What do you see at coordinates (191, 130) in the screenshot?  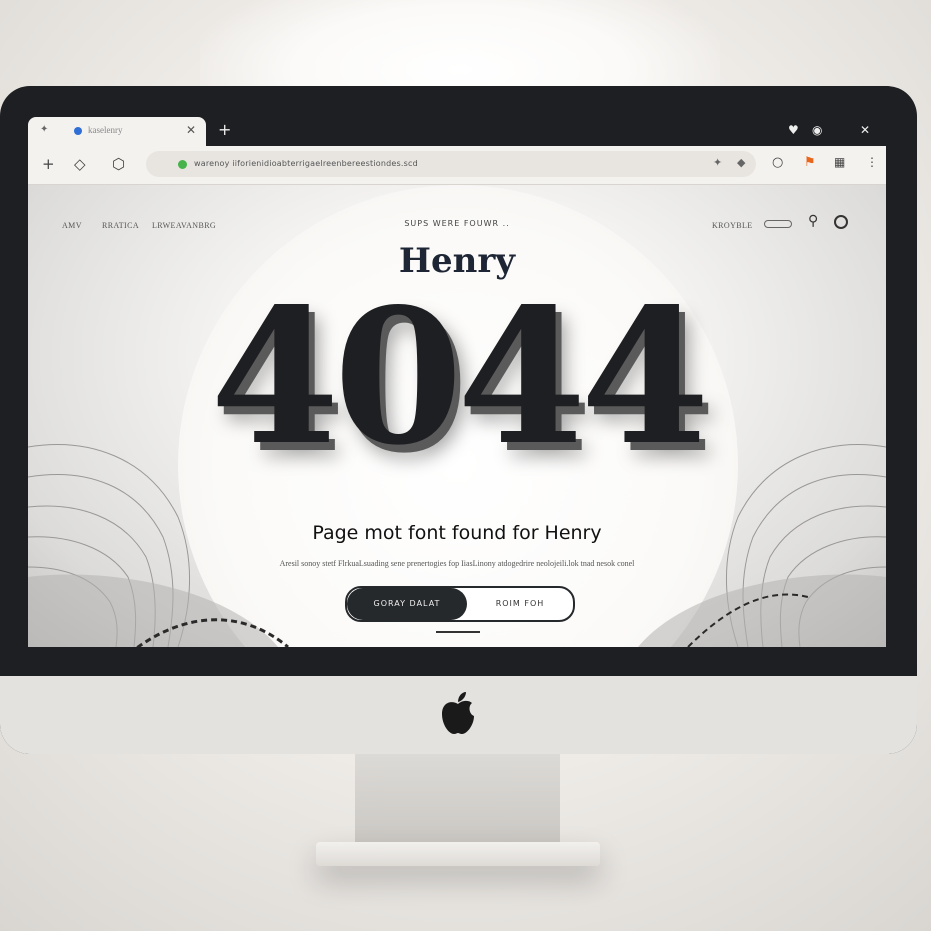 I see `tab-close-icon: ✕` at bounding box center [191, 130].